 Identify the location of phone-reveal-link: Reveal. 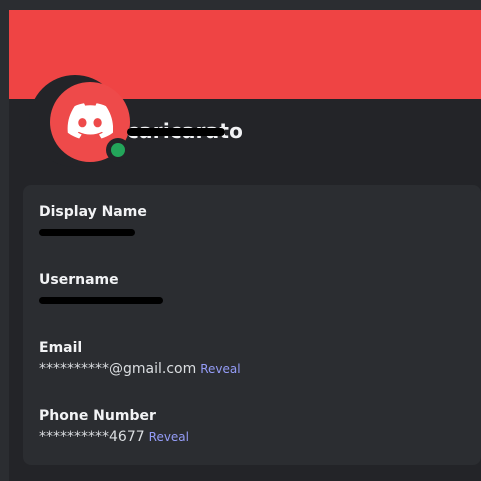
(169, 437).